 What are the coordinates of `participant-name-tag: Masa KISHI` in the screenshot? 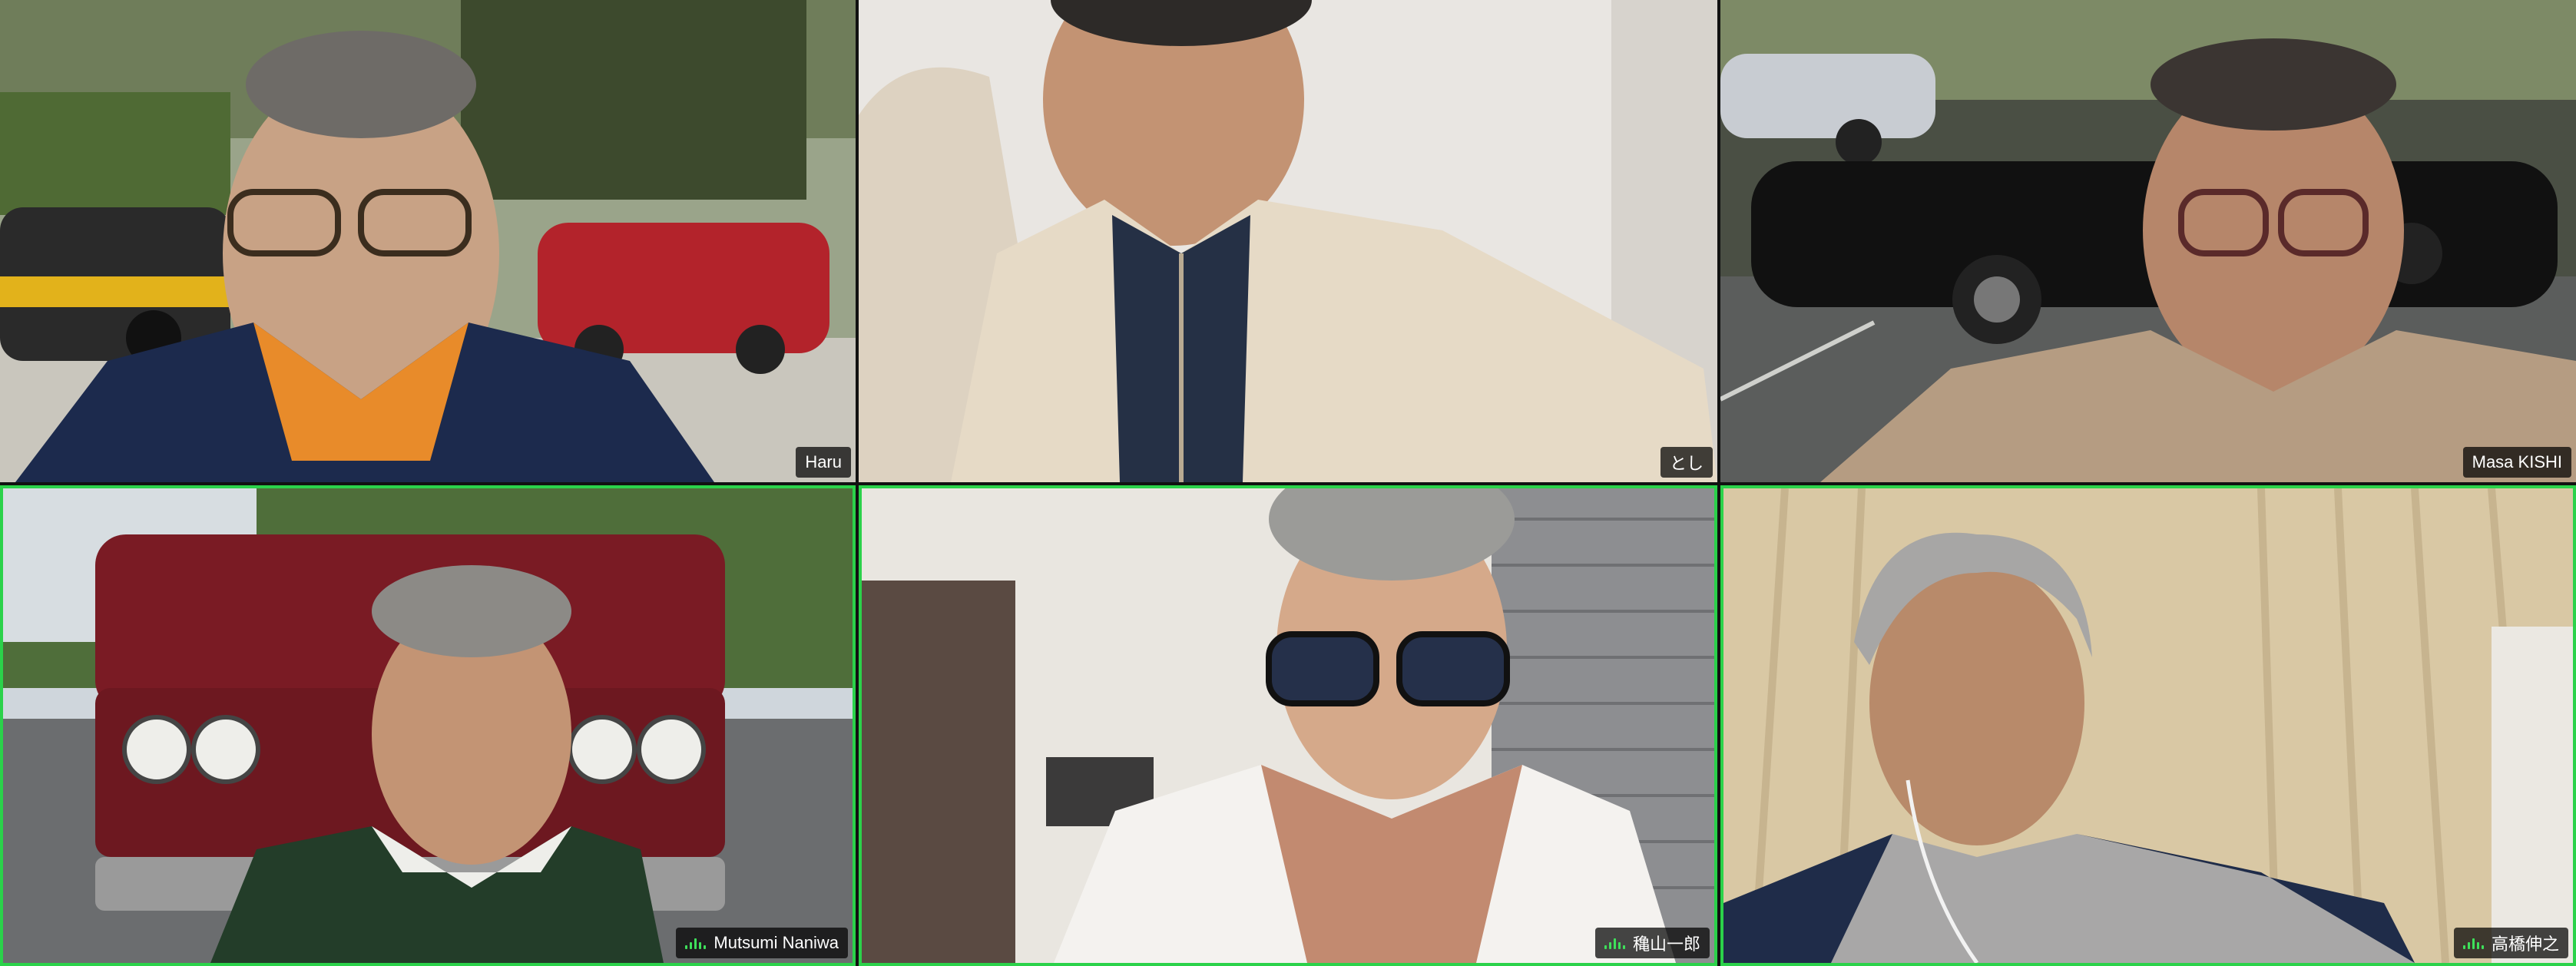 It's located at (2516, 462).